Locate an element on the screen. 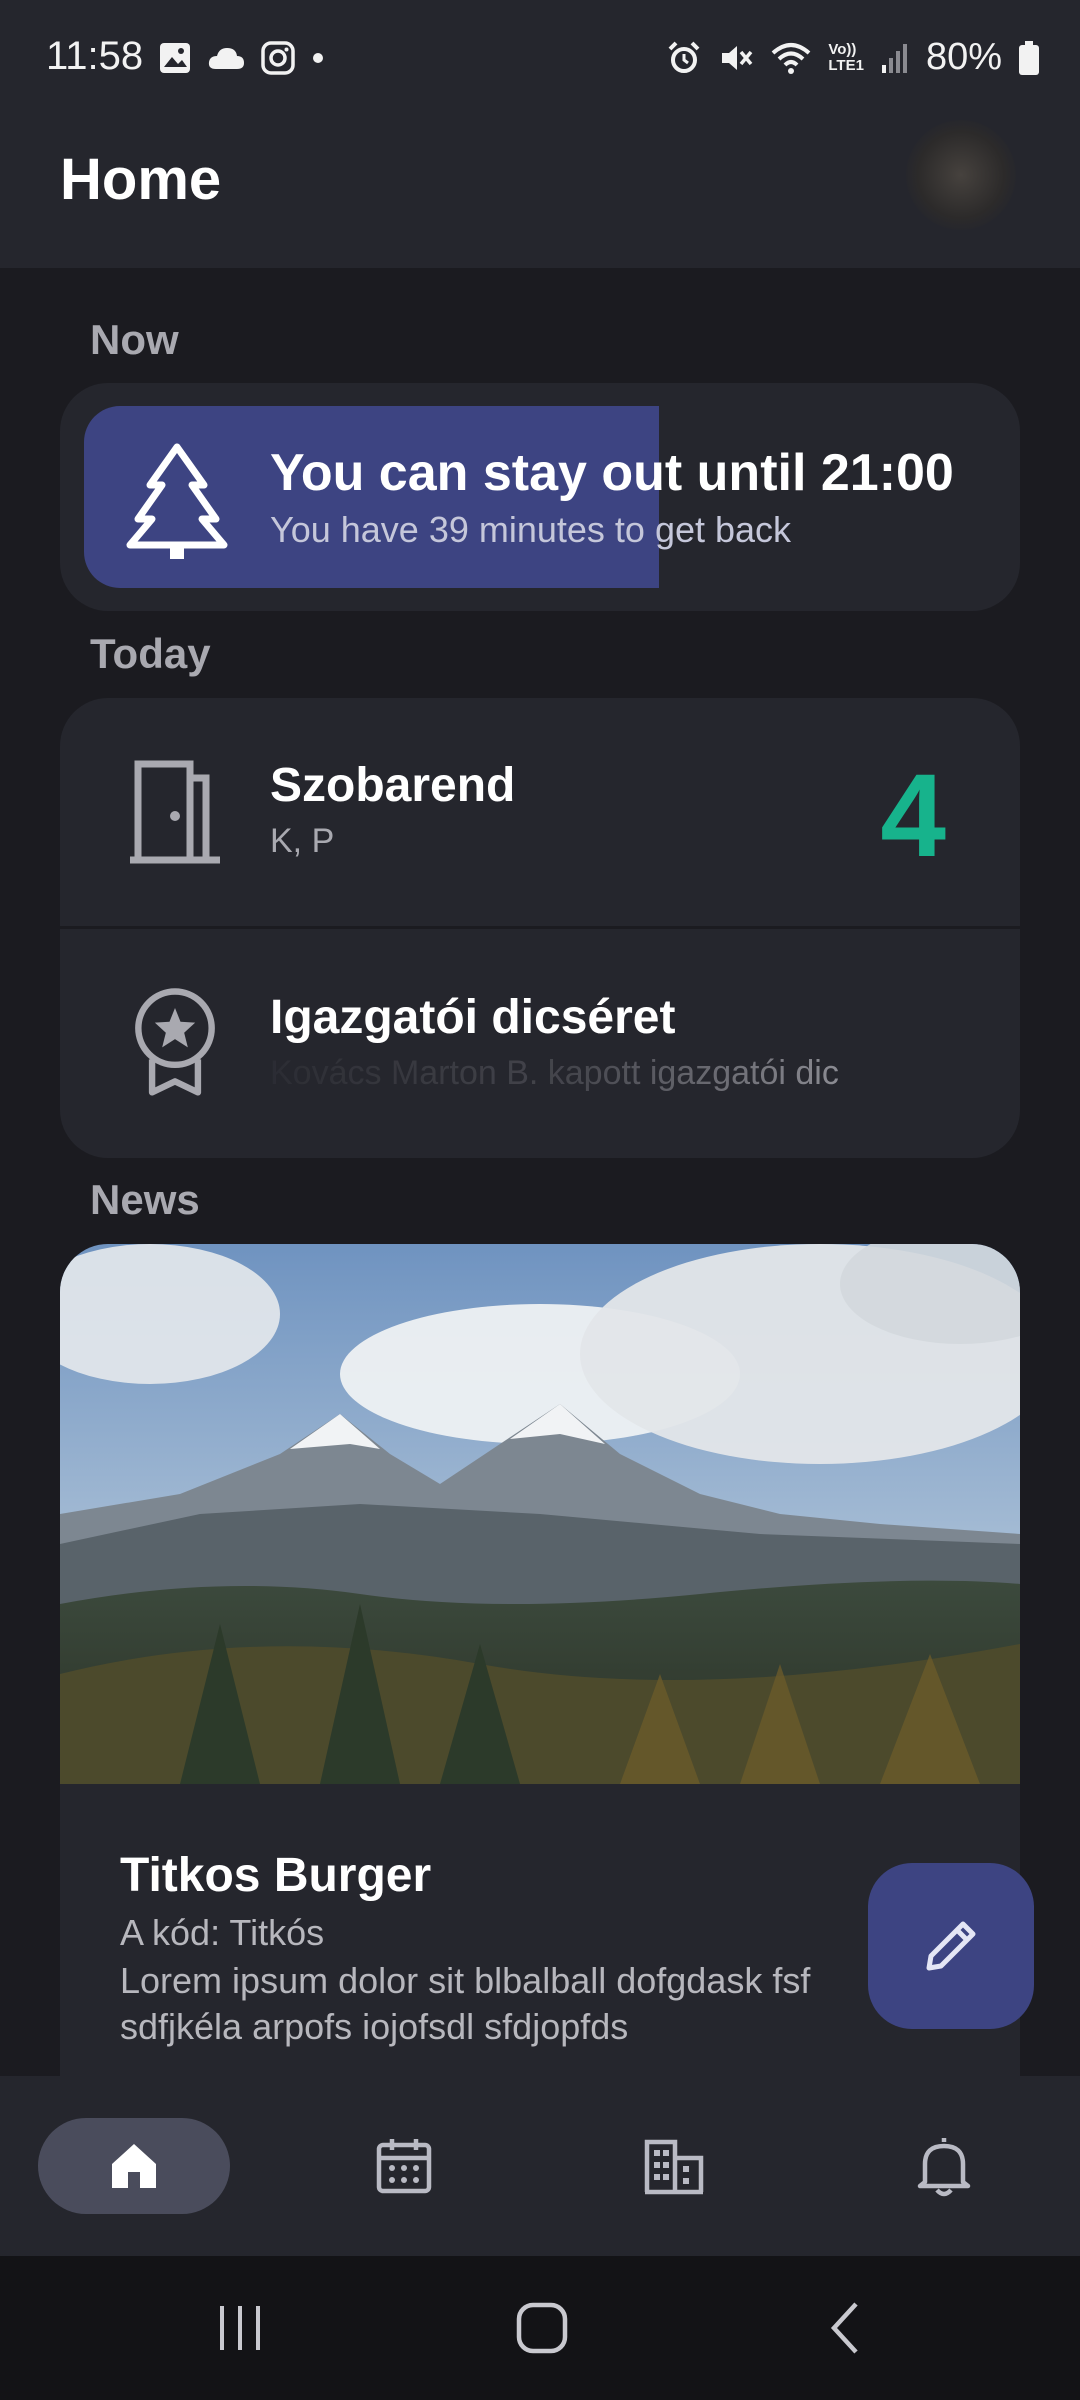 Image resolution: width=1080 pixels, height=2400 pixels. nav-calendar is located at coordinates (404, 2166).